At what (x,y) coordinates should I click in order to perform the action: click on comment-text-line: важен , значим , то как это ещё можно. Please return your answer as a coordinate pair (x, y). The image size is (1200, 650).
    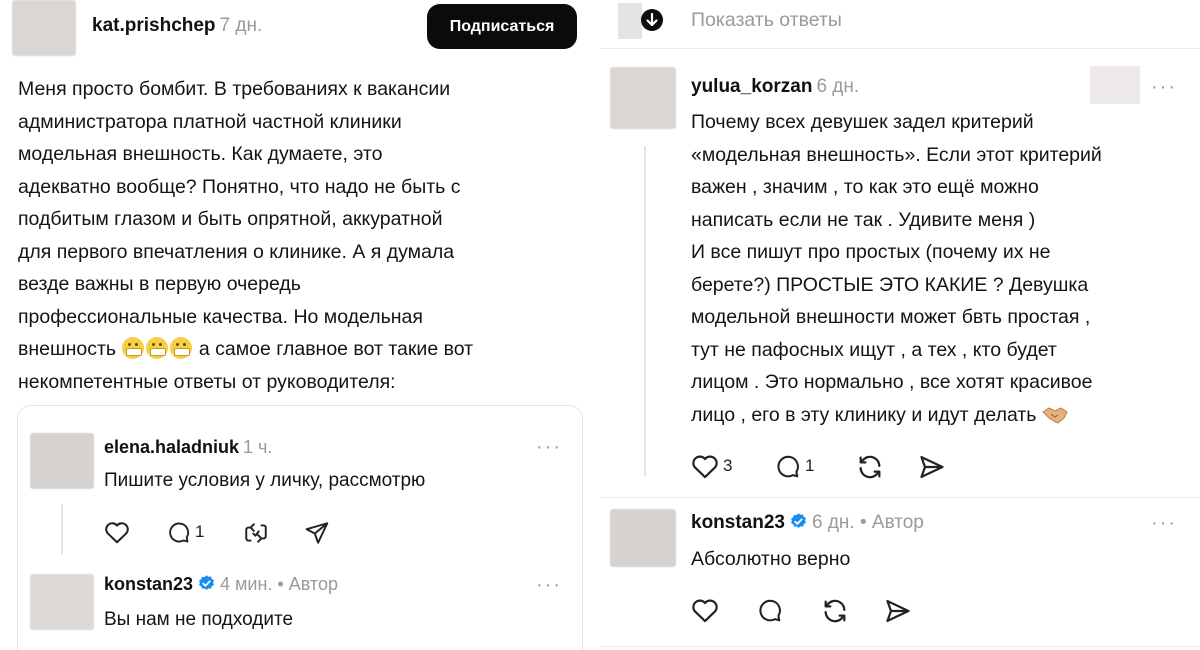
    Looking at the image, I should click on (865, 187).